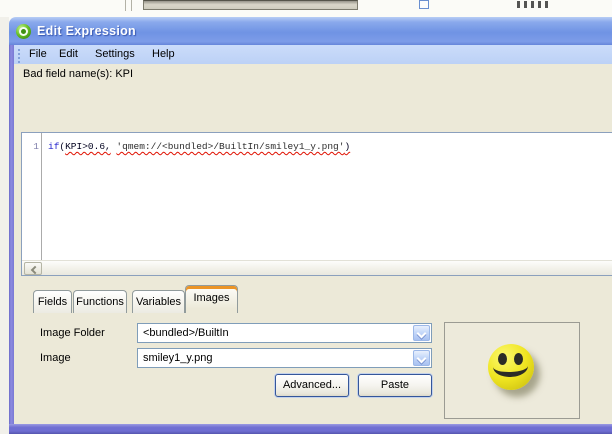  What do you see at coordinates (284, 333) in the screenshot?
I see `image-folder-combobox: <bundled>/BuiltIn` at bounding box center [284, 333].